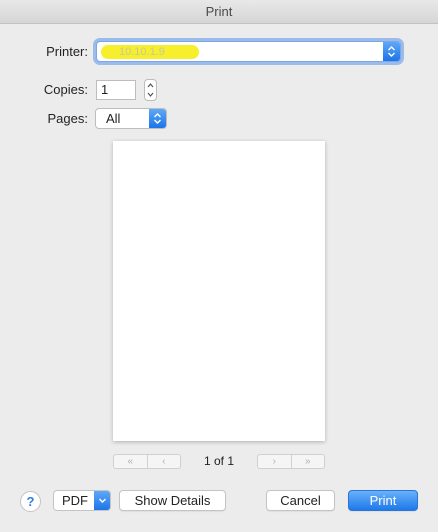 The image size is (438, 532). Describe the element at coordinates (75, 500) in the screenshot. I see `pdf-label: PDF` at that location.